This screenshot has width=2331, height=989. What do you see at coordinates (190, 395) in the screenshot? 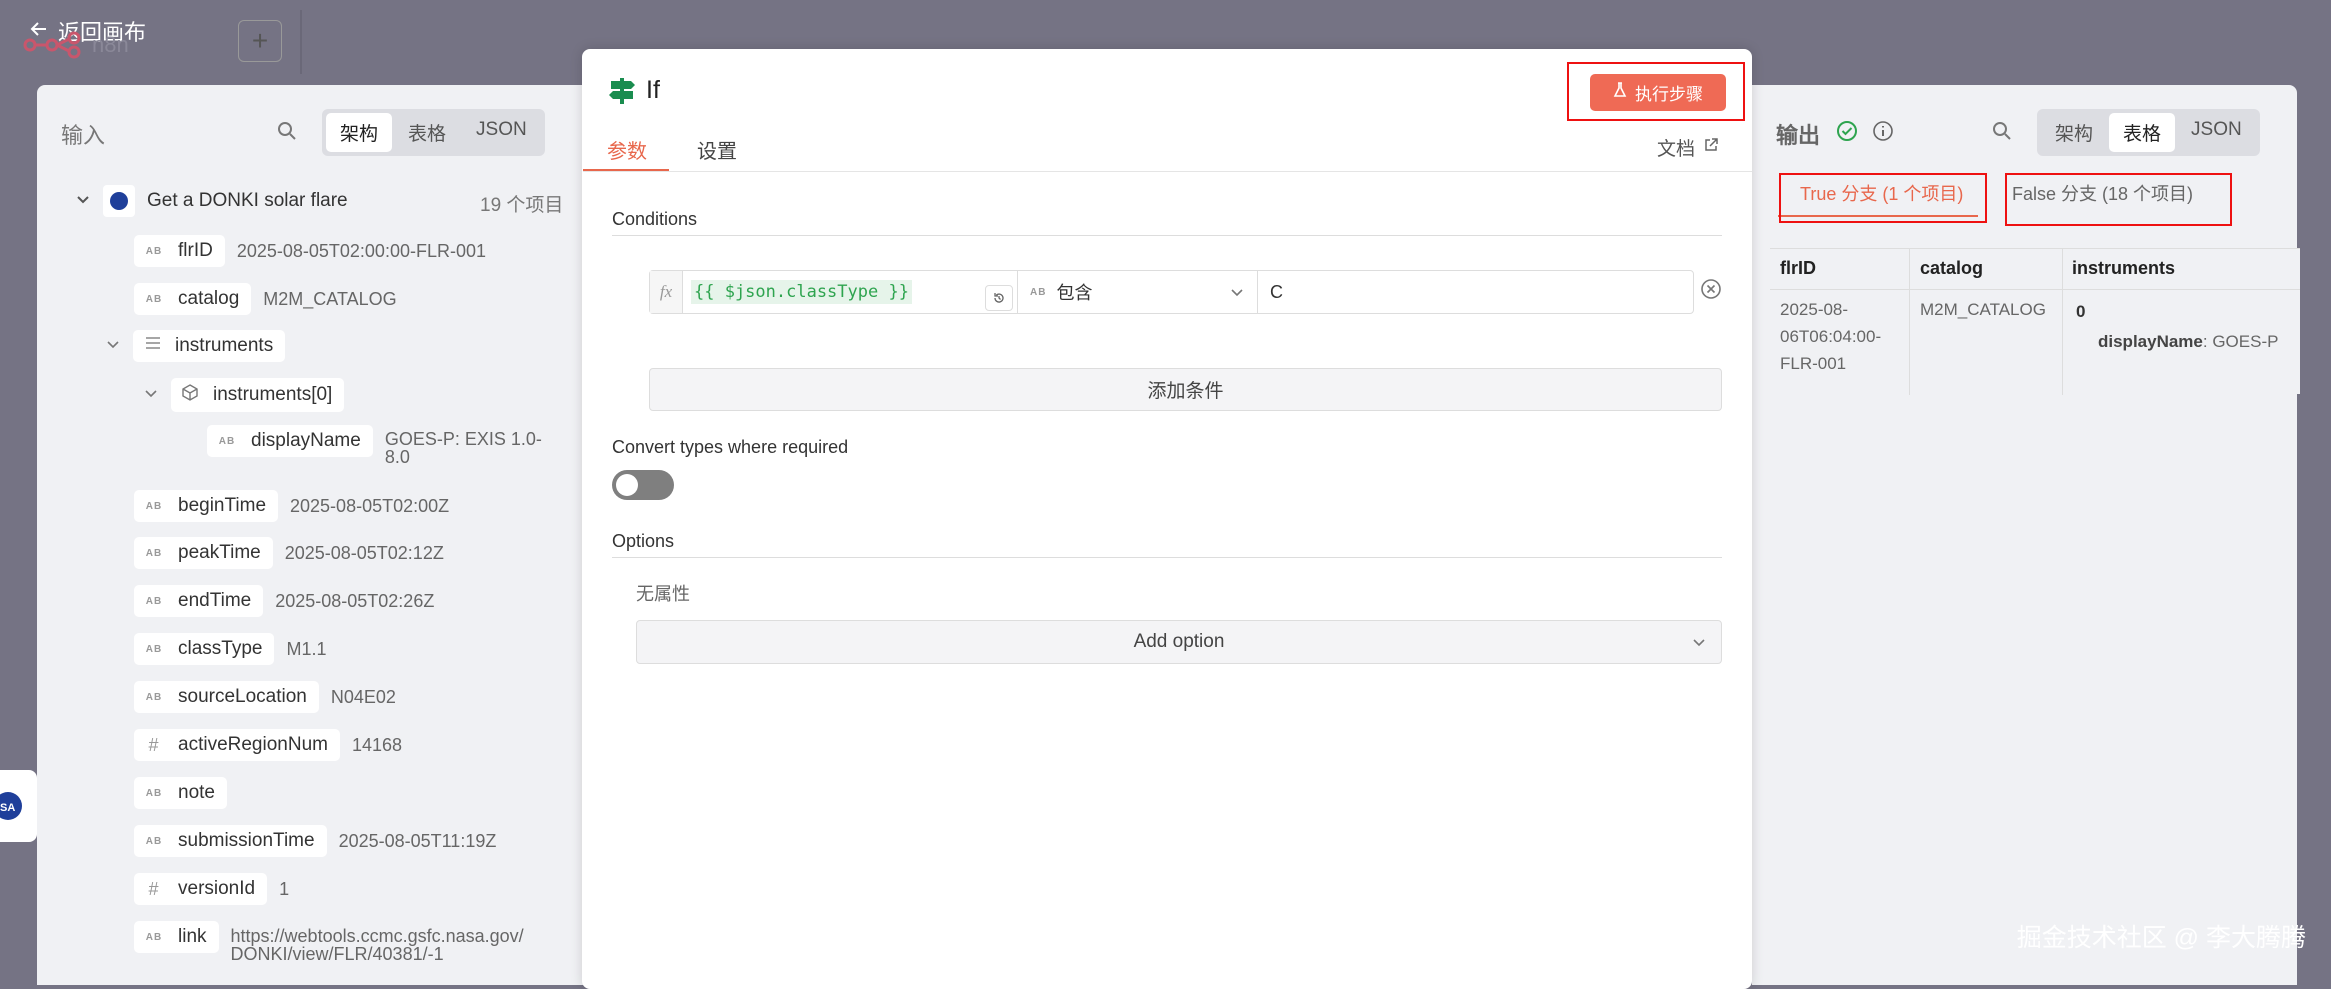
I see `cube-icon` at bounding box center [190, 395].